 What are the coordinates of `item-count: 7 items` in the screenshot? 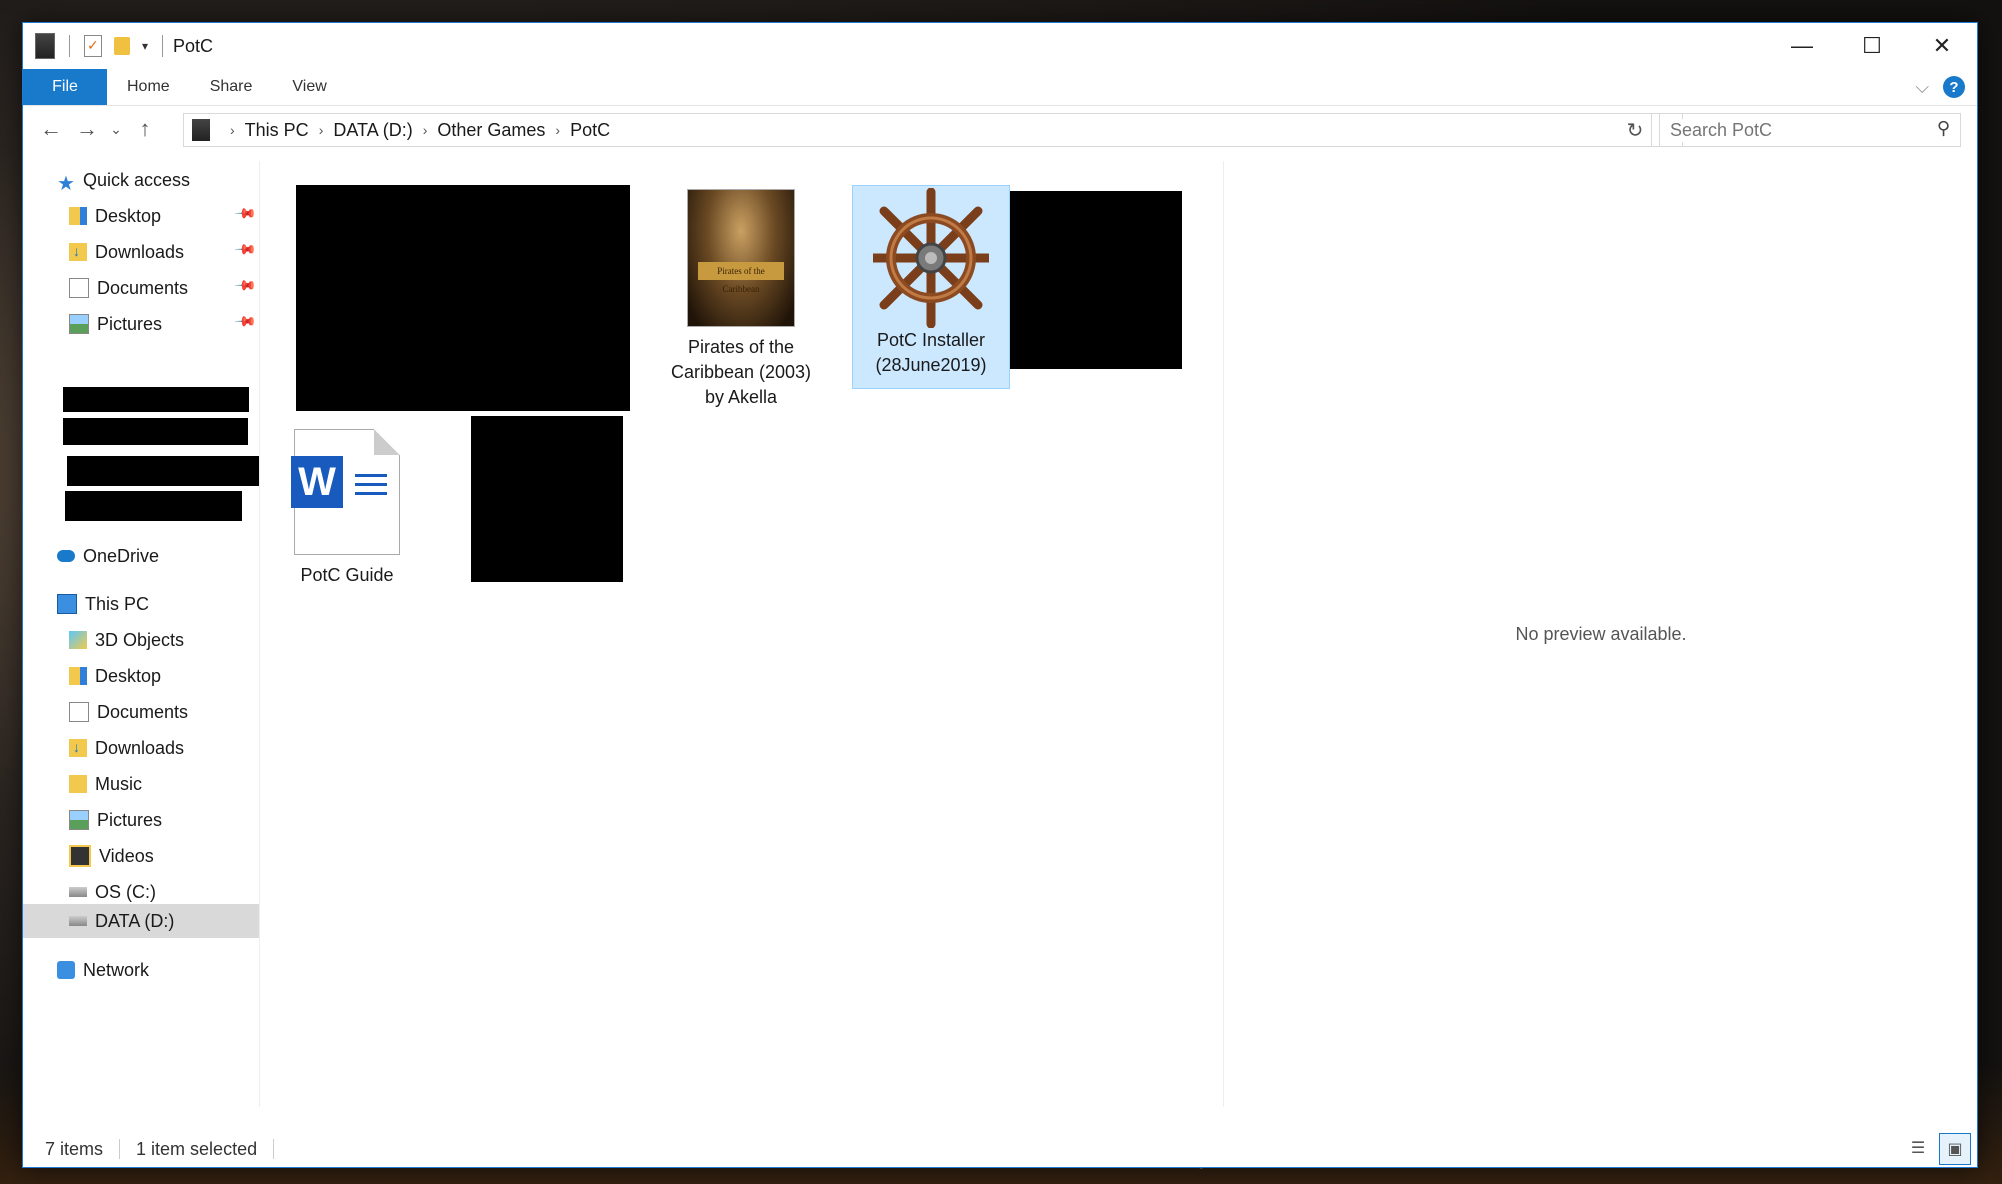 It's located at (74, 1148).